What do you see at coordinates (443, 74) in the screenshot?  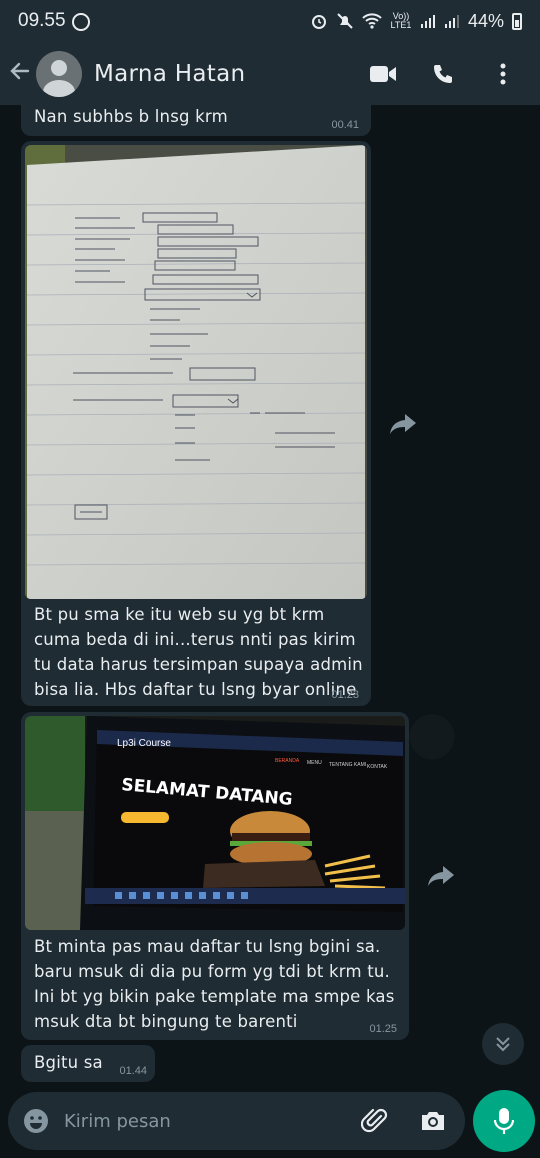 I see `voice-call-icon` at bounding box center [443, 74].